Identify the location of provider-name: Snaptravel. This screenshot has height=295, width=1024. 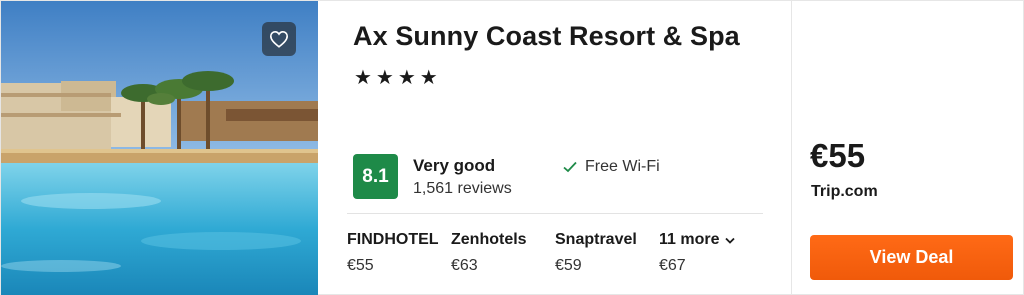
(596, 239).